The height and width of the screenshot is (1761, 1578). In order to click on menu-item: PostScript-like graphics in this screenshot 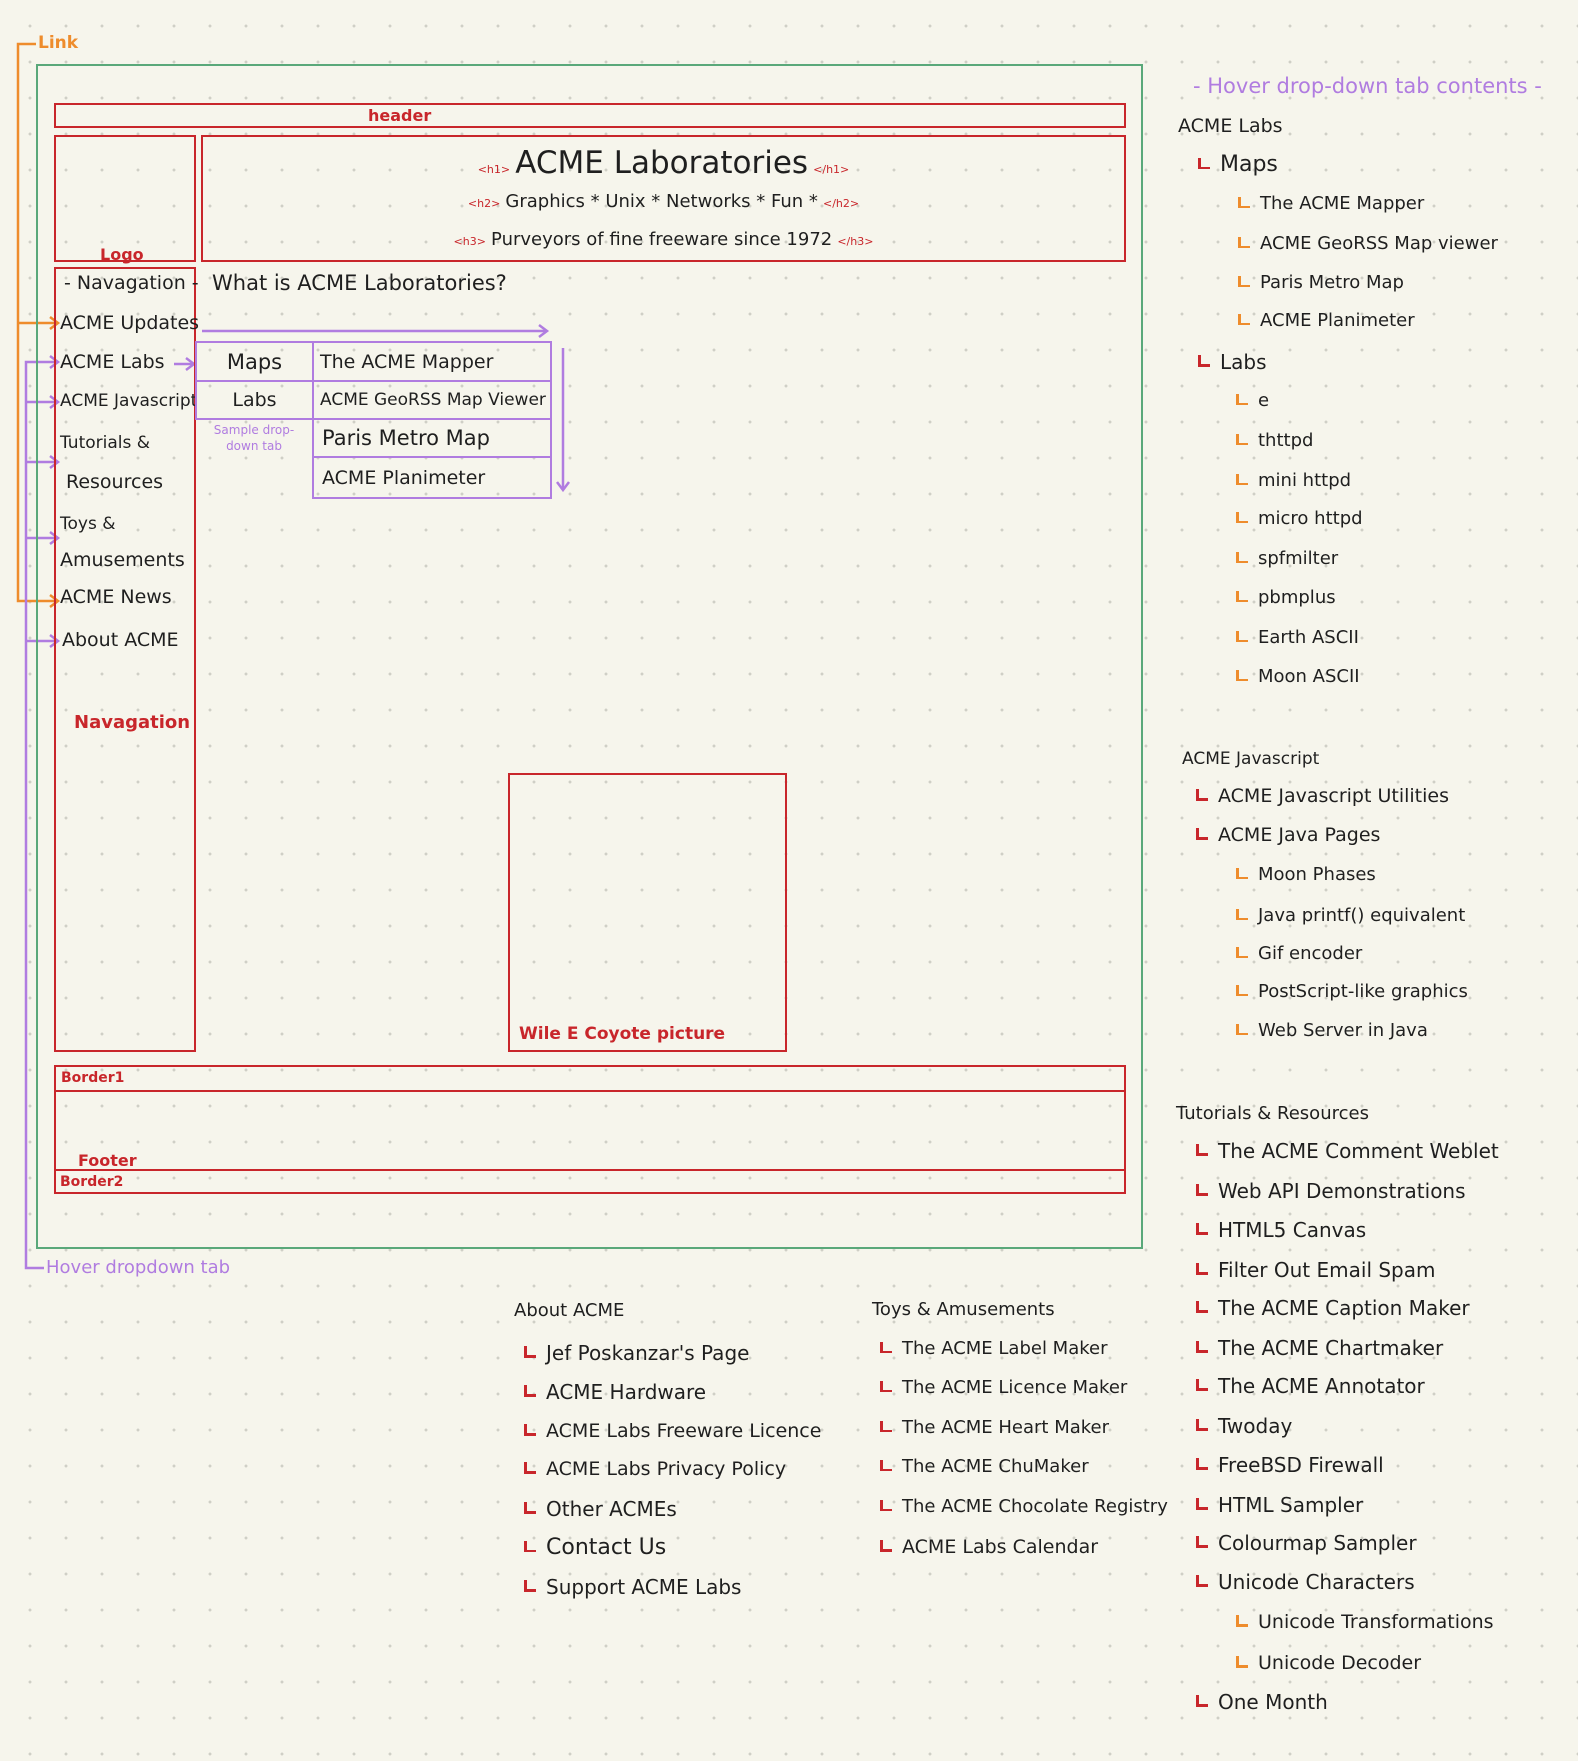, I will do `click(1351, 991)`.